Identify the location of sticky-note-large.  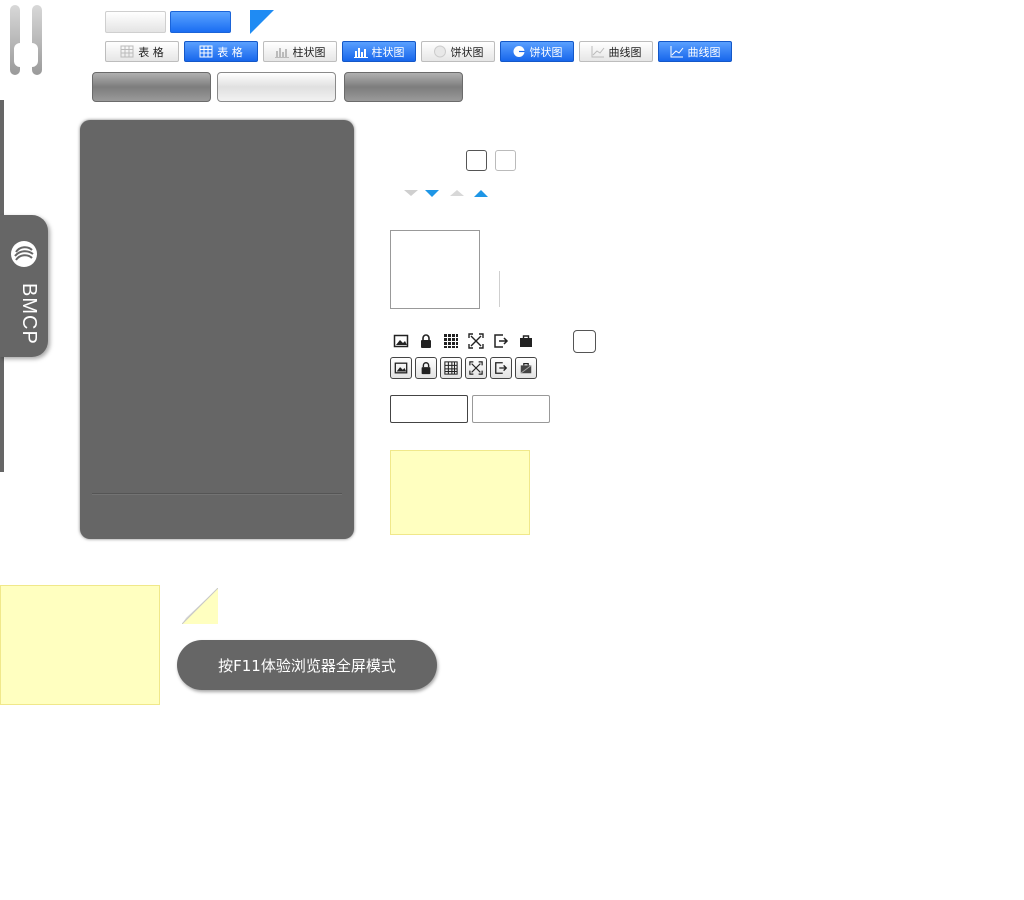
(80, 645).